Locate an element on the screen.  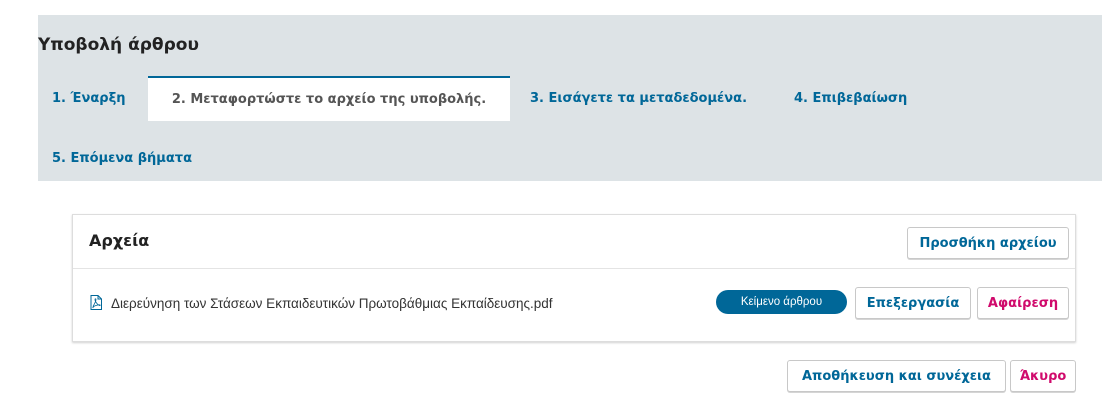
files-panel-title: Αρχεία is located at coordinates (119, 240).